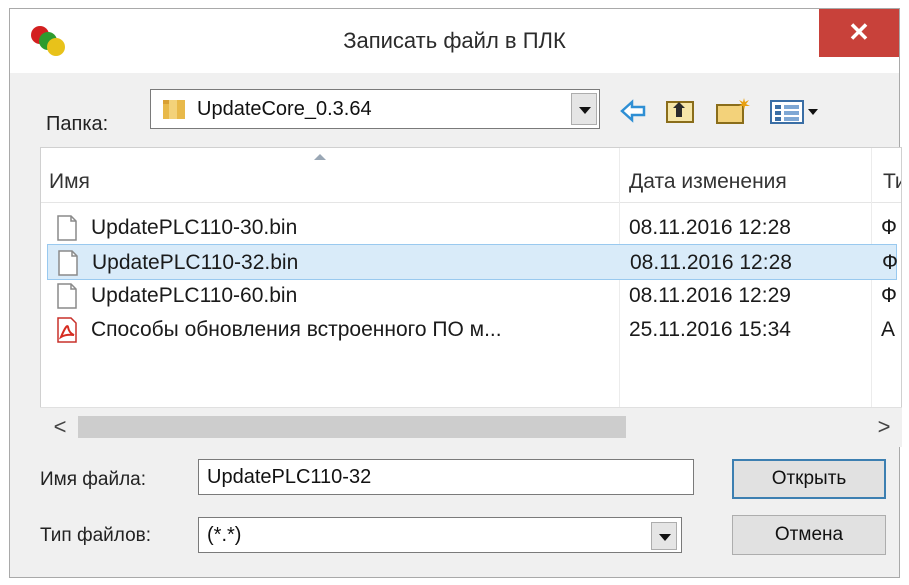 This screenshot has width=909, height=585. Describe the element at coordinates (69, 175) in the screenshot. I see `column-name: Имя` at that location.